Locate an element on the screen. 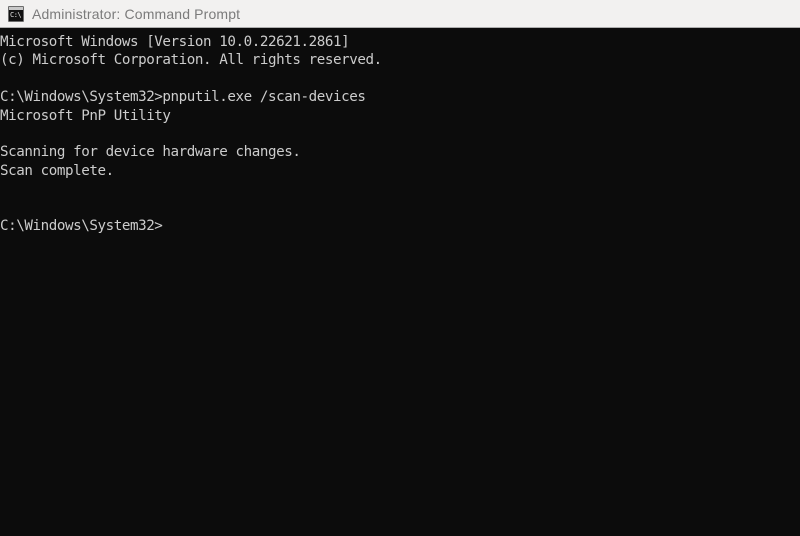 Image resolution: width=800 pixels, height=536 pixels. icon-prompt-glyph: C:\ is located at coordinates (16, 14).